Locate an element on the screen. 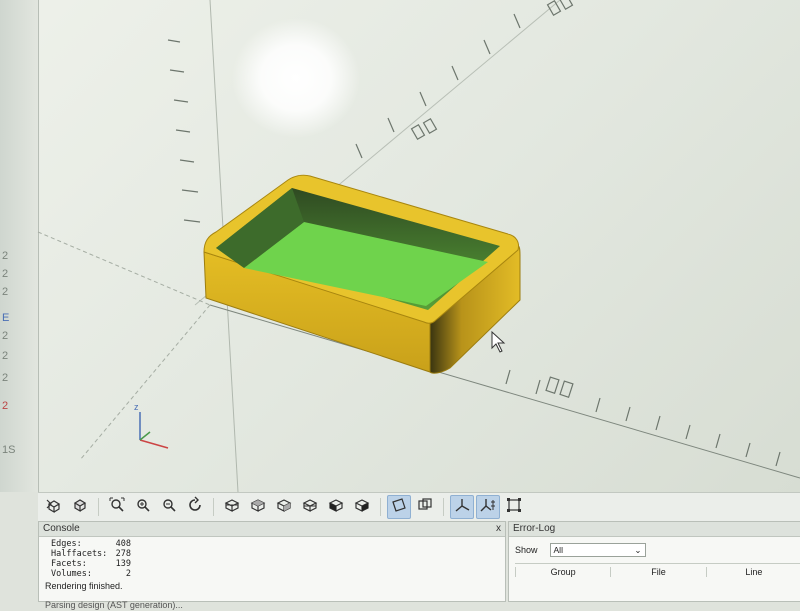  show-label: Show is located at coordinates (526, 550).